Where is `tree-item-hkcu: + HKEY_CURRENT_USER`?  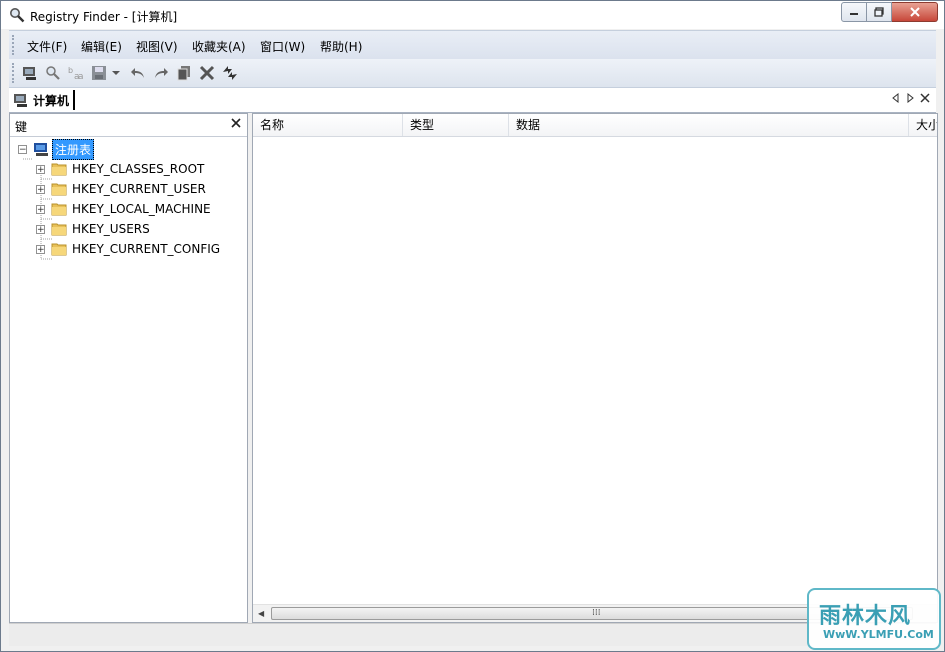 tree-item-hkcu: + HKEY_CURRENT_USER is located at coordinates (121, 189).